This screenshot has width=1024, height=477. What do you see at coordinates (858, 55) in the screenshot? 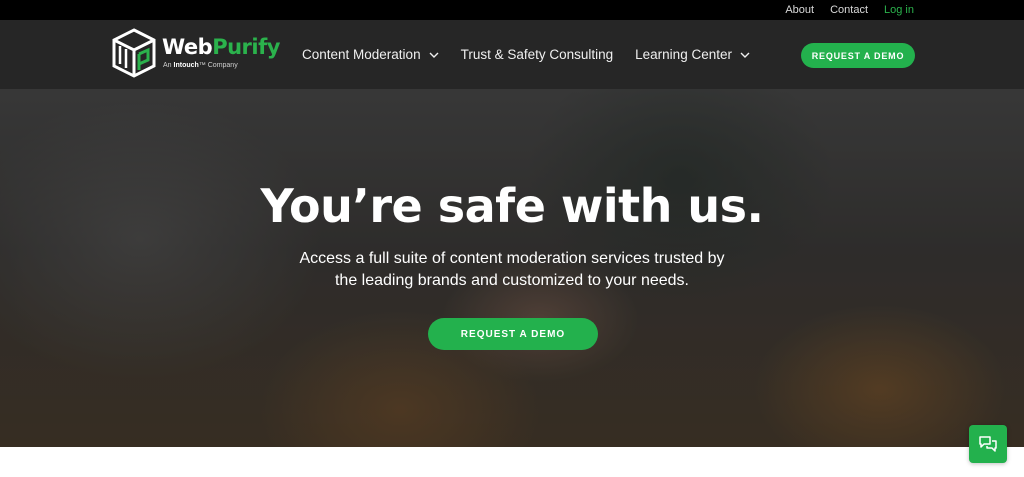
I see `request-demo-button-nav: REQUEST A DEMO` at bounding box center [858, 55].